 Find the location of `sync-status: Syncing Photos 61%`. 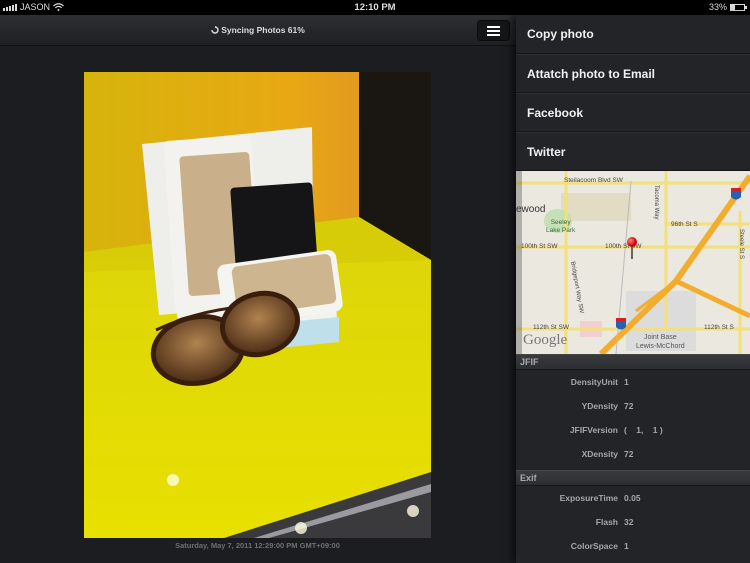

sync-status: Syncing Photos 61% is located at coordinates (258, 30).